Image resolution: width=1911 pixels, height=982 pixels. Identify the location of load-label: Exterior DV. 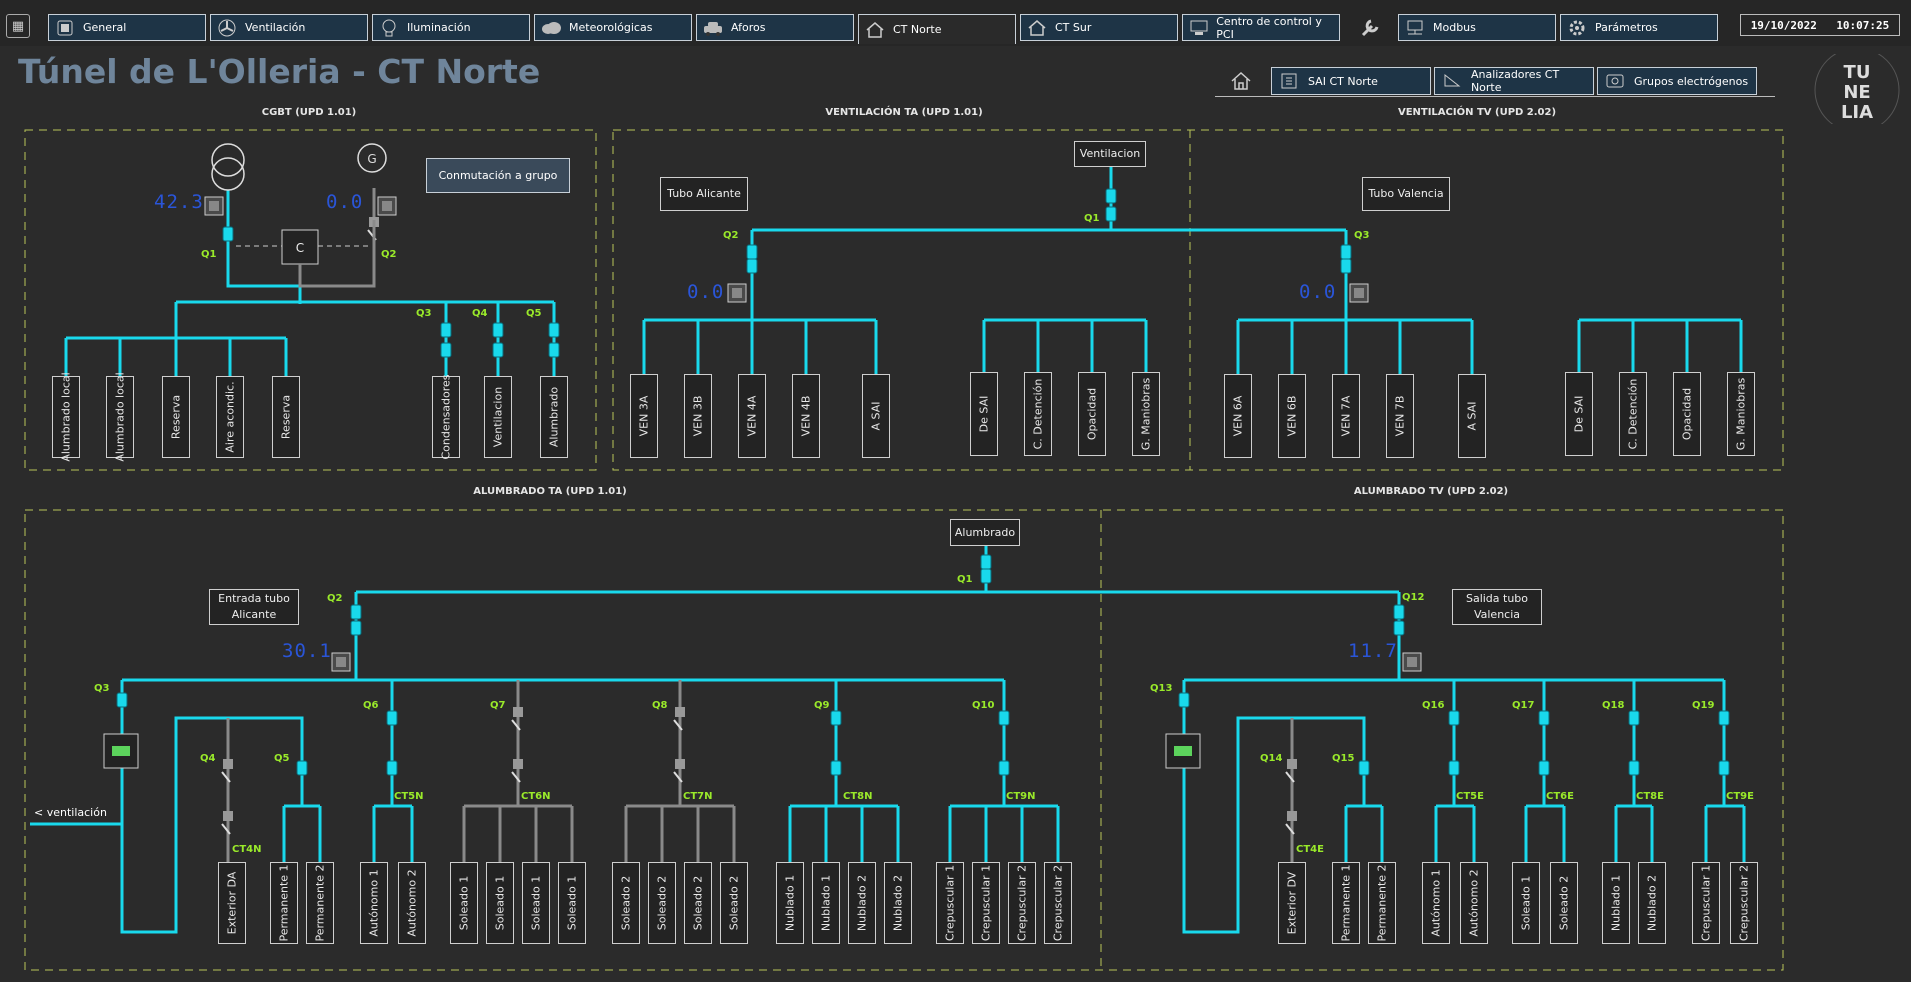
(1292, 903).